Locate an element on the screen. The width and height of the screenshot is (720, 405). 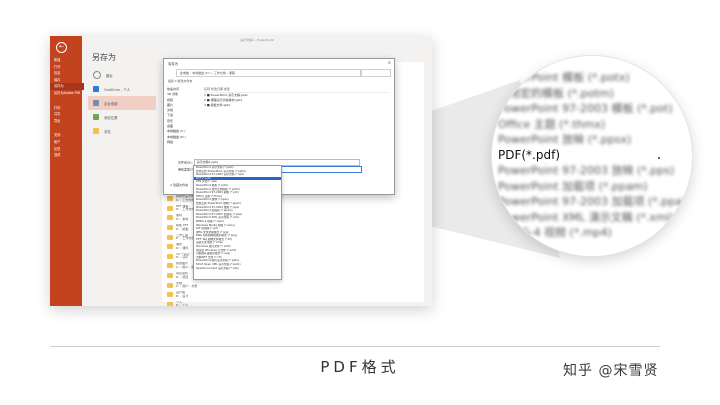
magnified-pdf-option: PDF(*.pdf) is located at coordinates (529, 154).